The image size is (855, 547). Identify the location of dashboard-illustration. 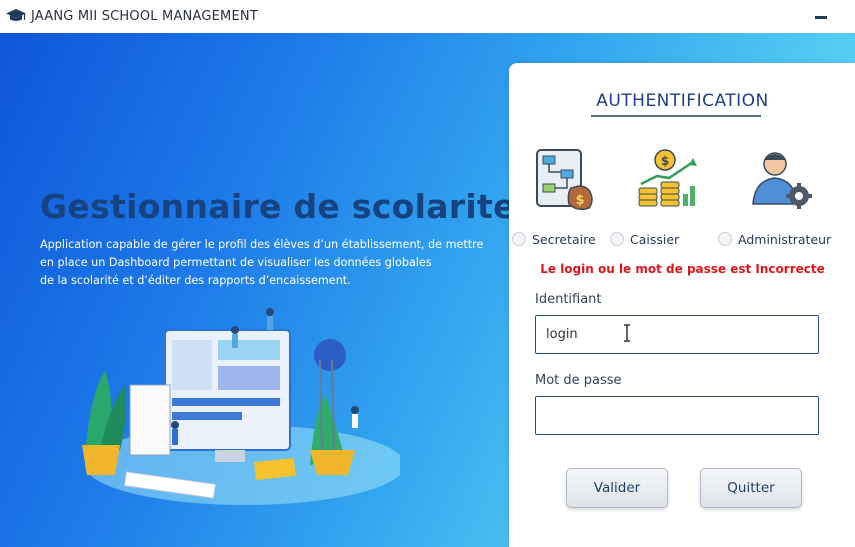
(241, 406).